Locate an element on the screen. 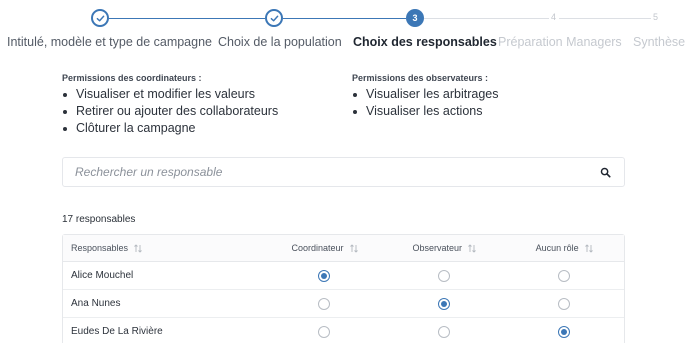 The height and width of the screenshot is (343, 688). column-header-coordinateur: Coordinateur is located at coordinates (325, 248).